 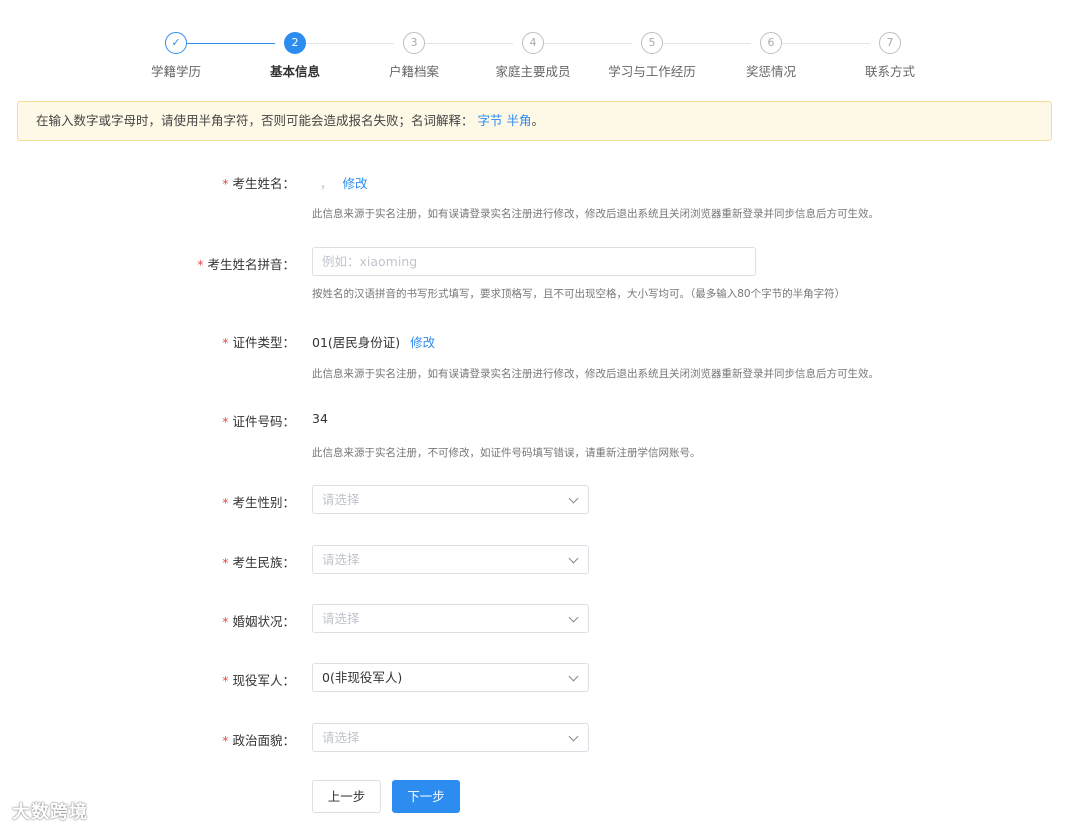 What do you see at coordinates (538, 120) in the screenshot?
I see `notice-suffix: 。` at bounding box center [538, 120].